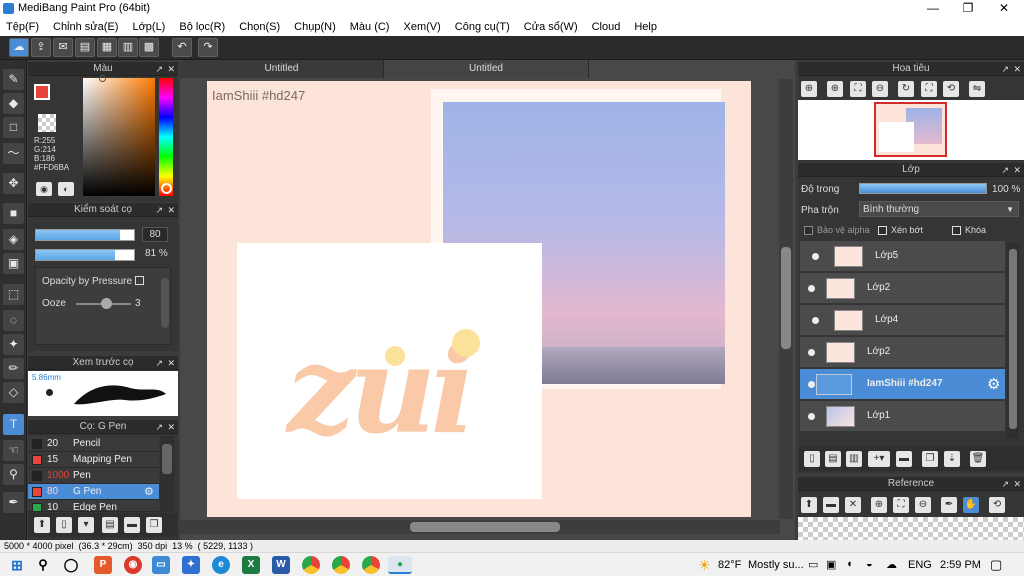  Describe the element at coordinates (786, 299) in the screenshot. I see `vertical-scrollbar` at that location.